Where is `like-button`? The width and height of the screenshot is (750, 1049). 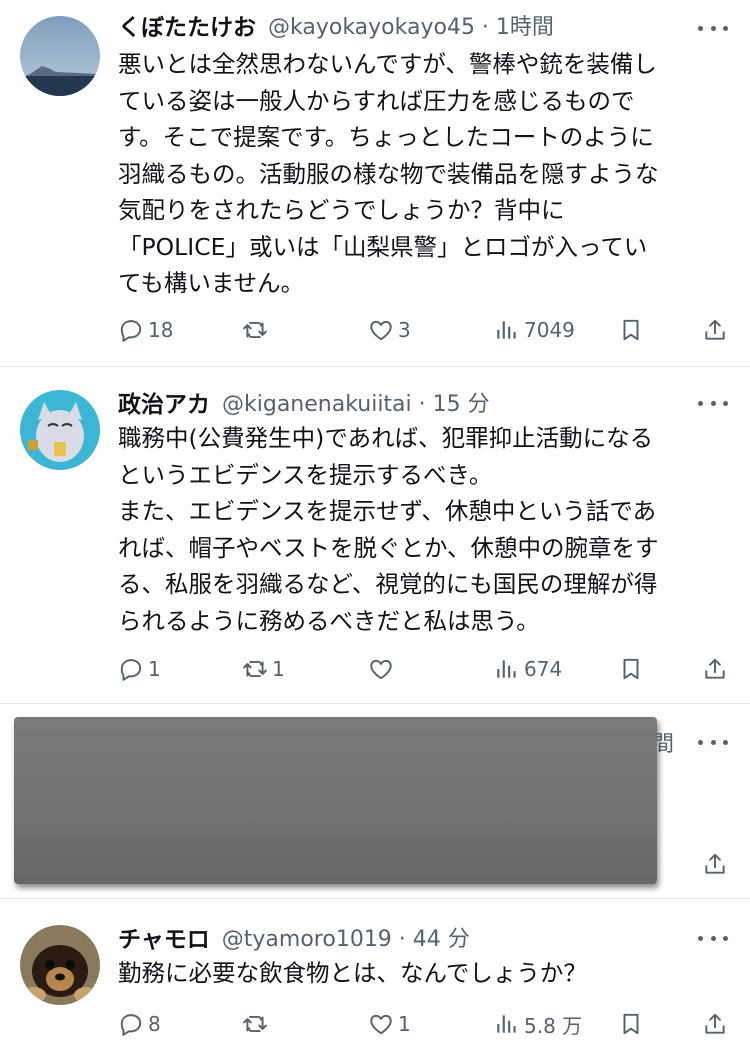
like-button is located at coordinates (383, 669).